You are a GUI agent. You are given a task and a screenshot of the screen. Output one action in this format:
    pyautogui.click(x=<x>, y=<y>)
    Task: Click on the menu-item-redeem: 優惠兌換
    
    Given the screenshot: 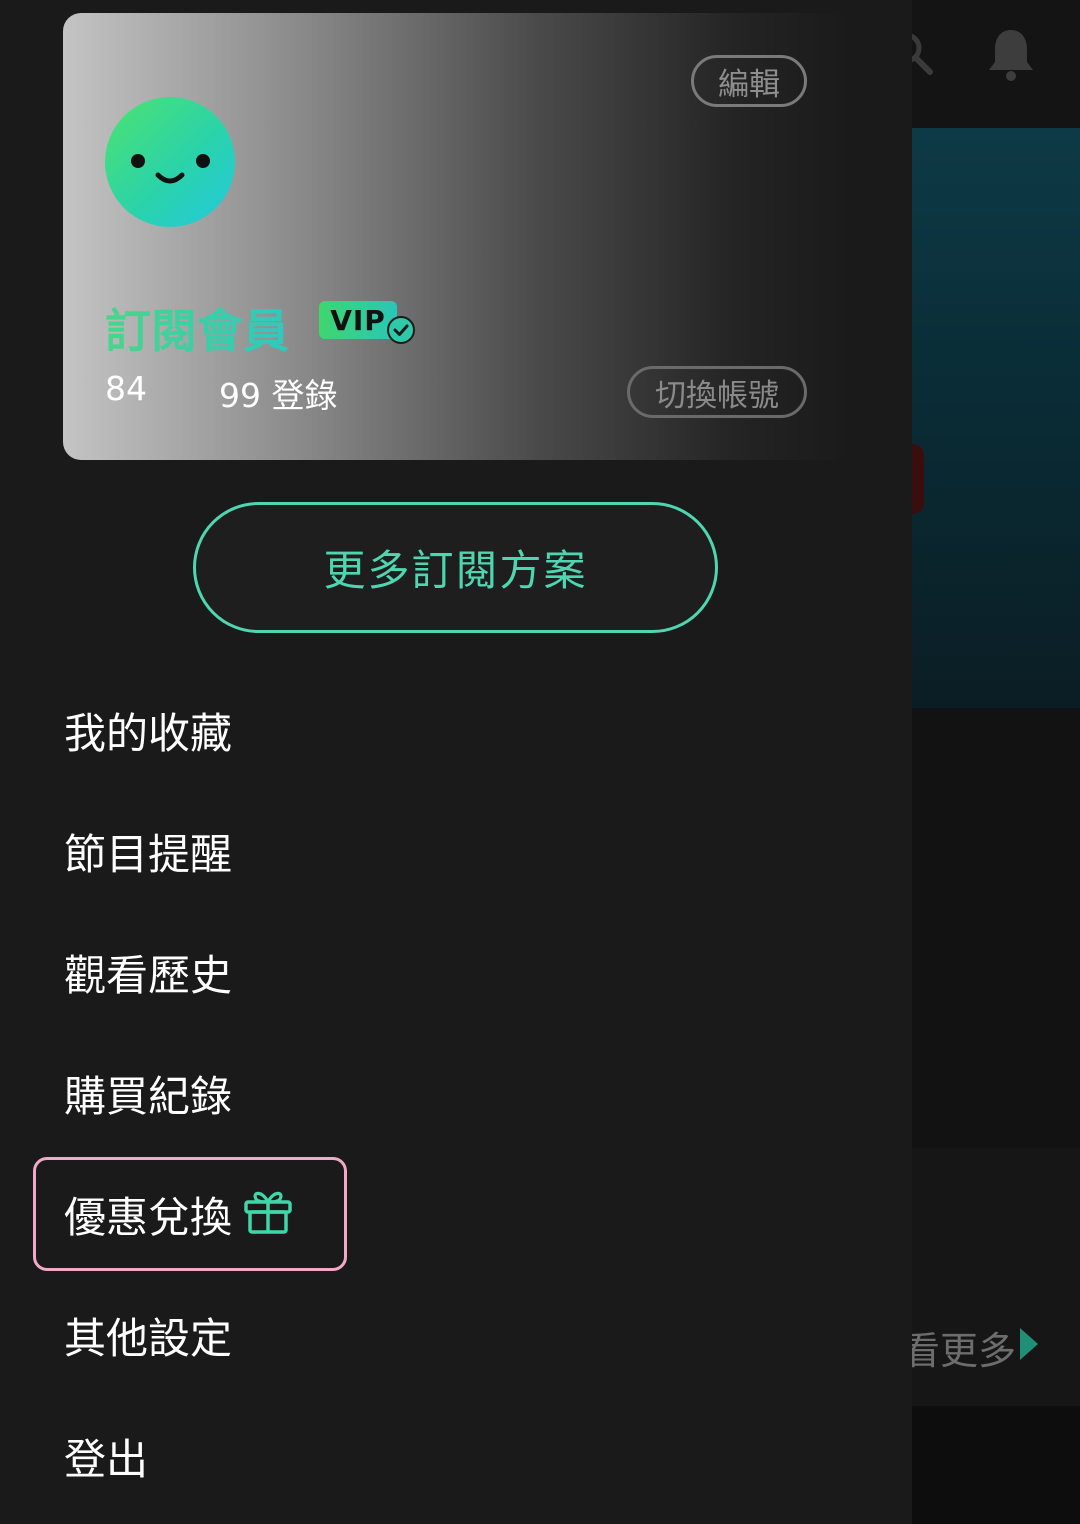 What is the action you would take?
    pyautogui.click(x=148, y=1214)
    